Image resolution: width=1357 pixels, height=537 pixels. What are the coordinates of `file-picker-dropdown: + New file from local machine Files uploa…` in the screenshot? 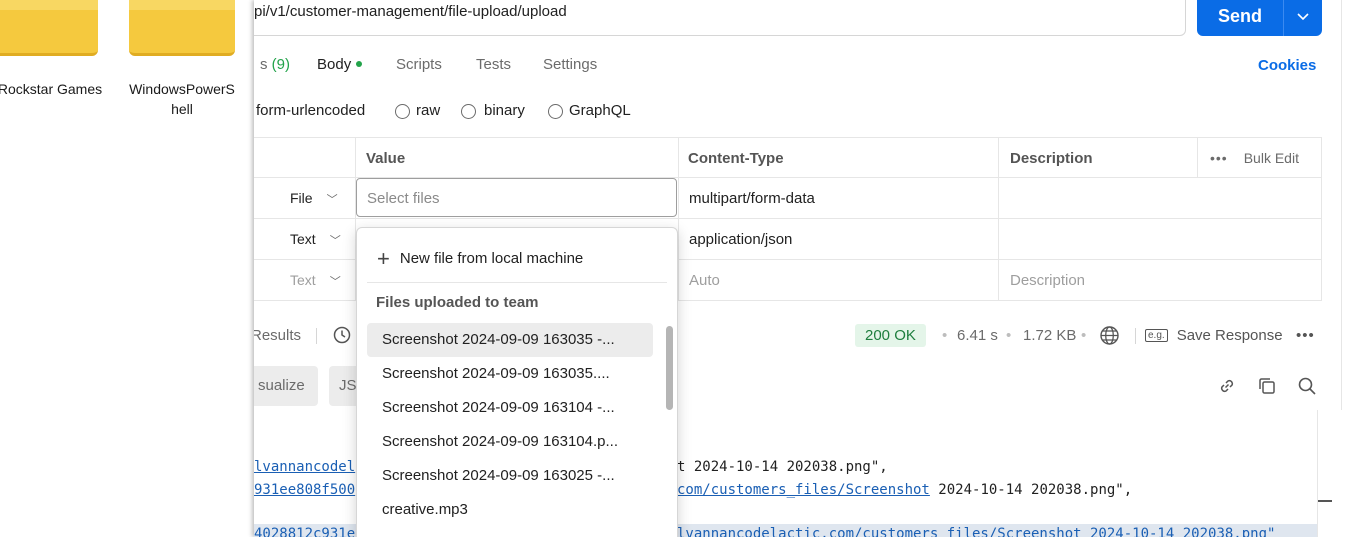 It's located at (517, 382).